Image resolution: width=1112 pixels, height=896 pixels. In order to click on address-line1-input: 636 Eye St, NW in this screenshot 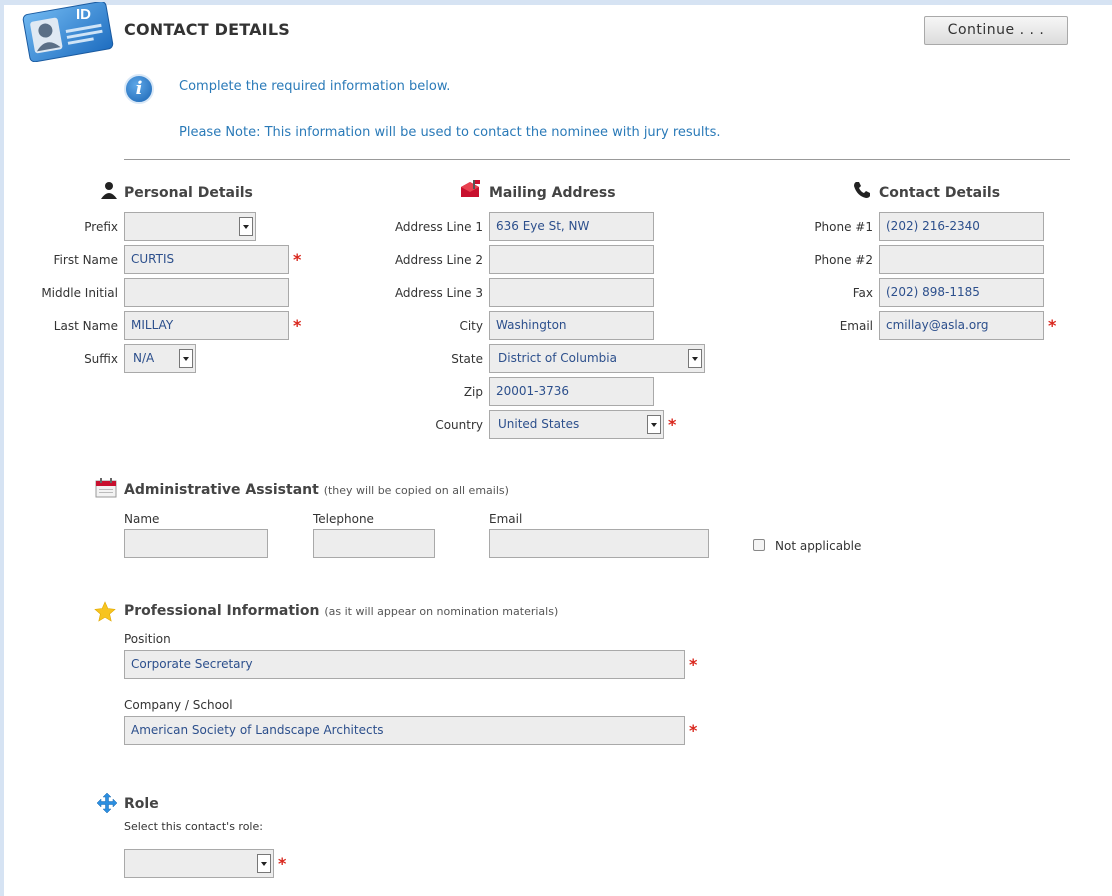, I will do `click(571, 226)`.